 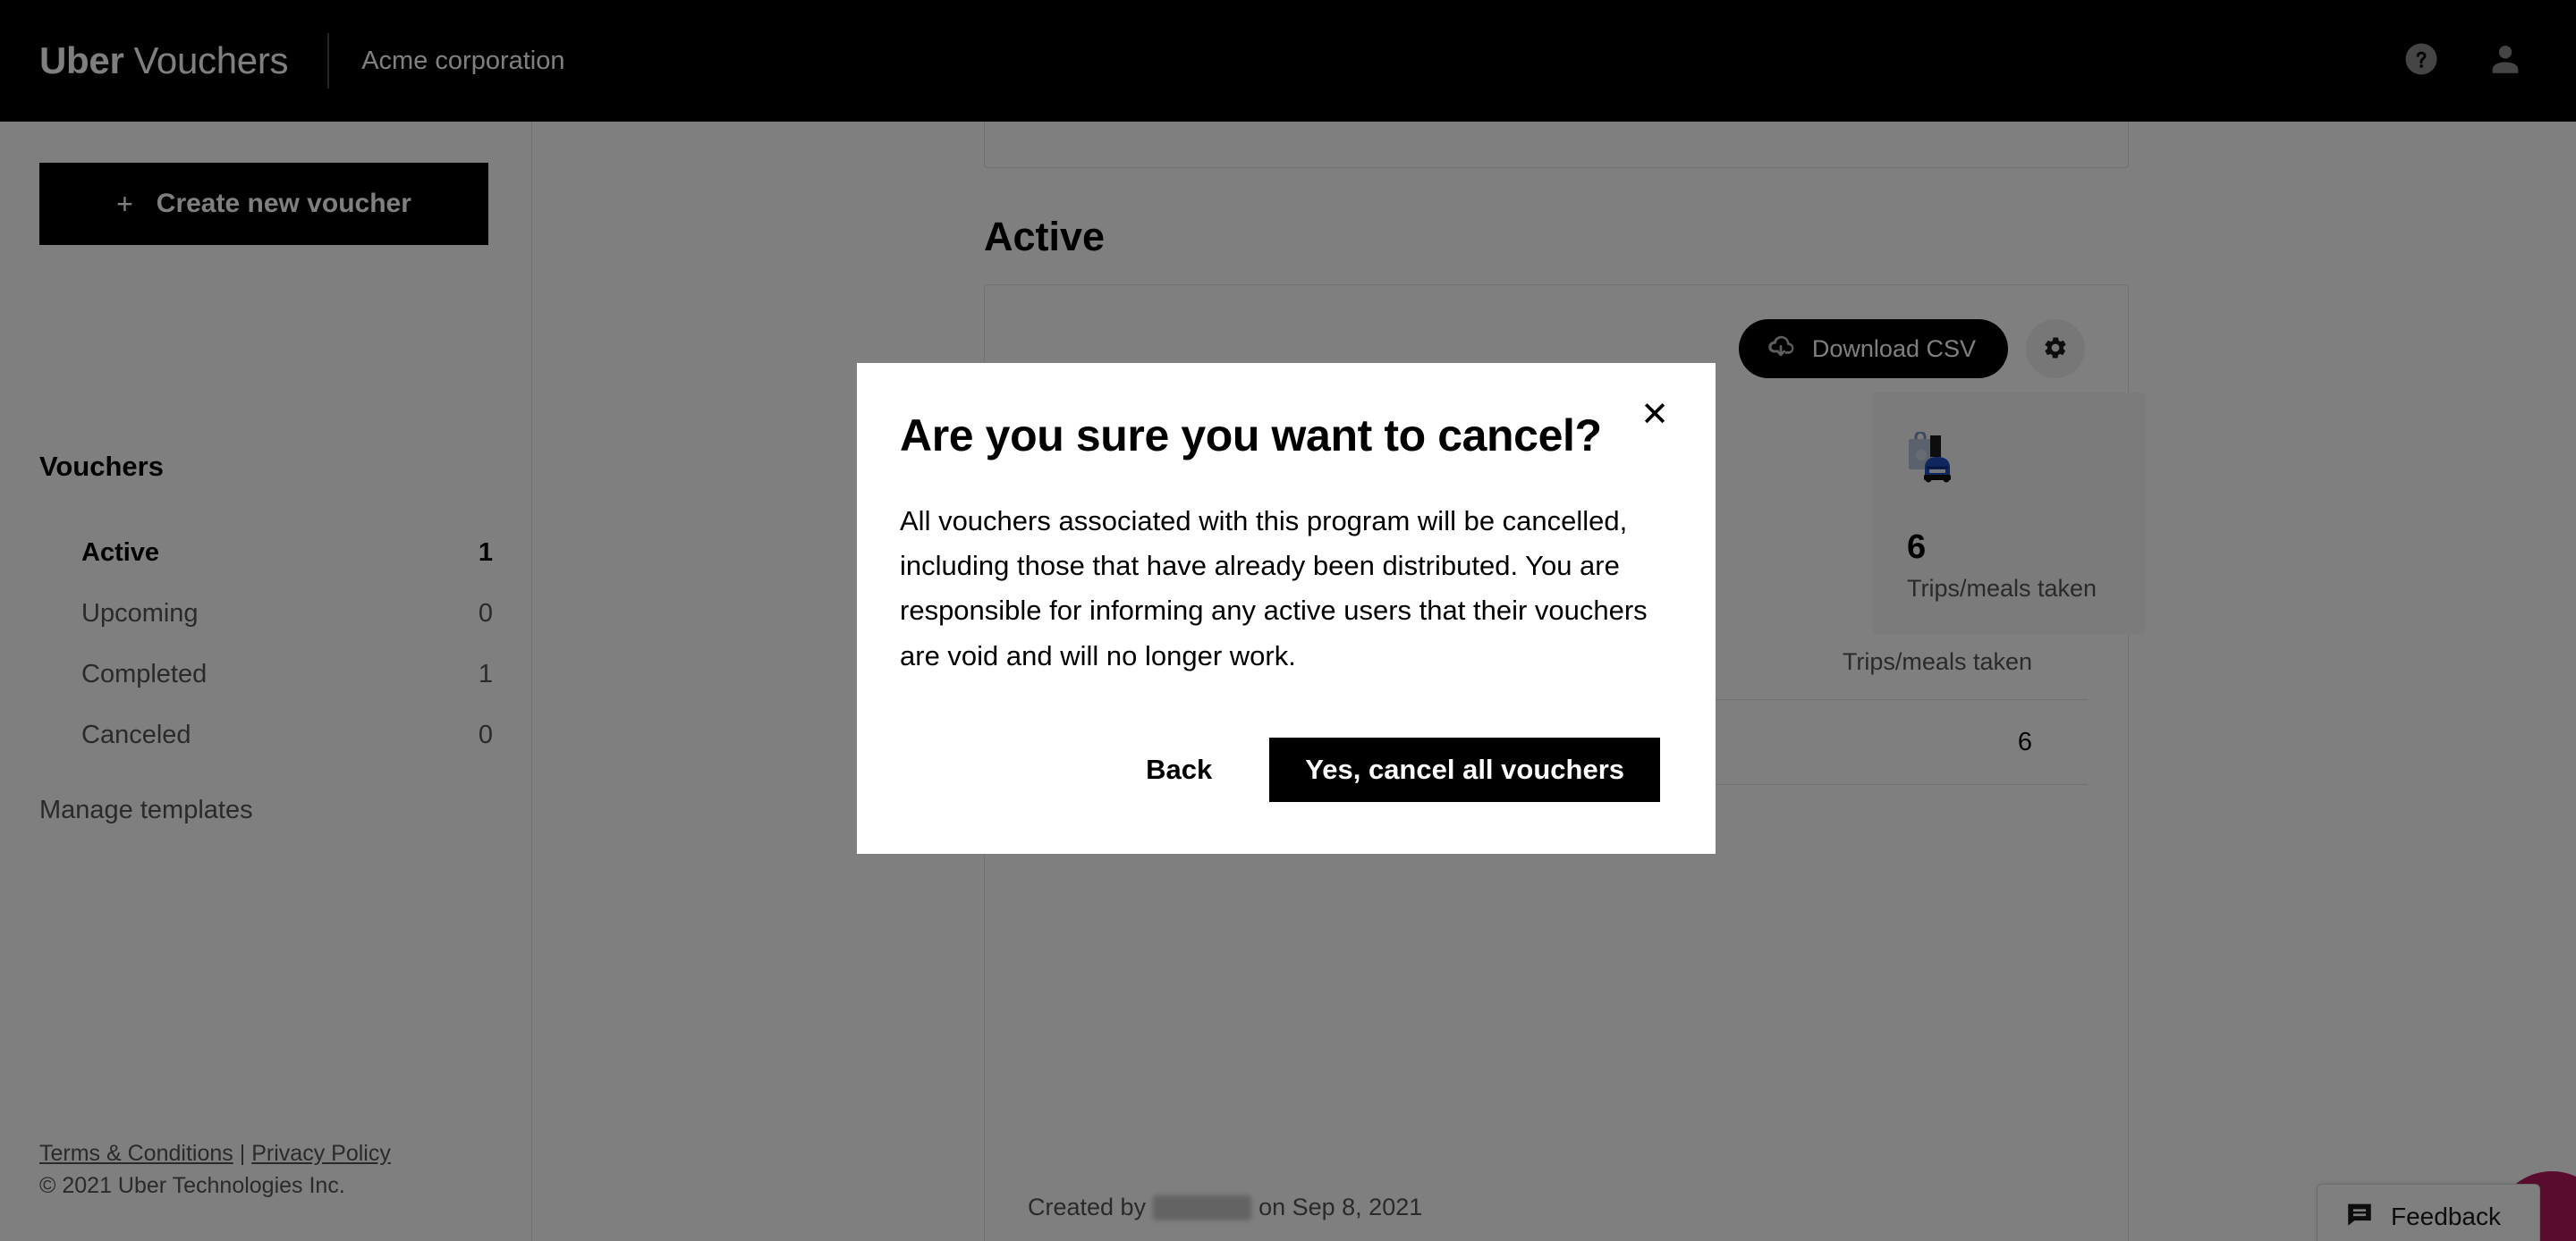 I want to click on back-button: Back, so click(x=1179, y=770).